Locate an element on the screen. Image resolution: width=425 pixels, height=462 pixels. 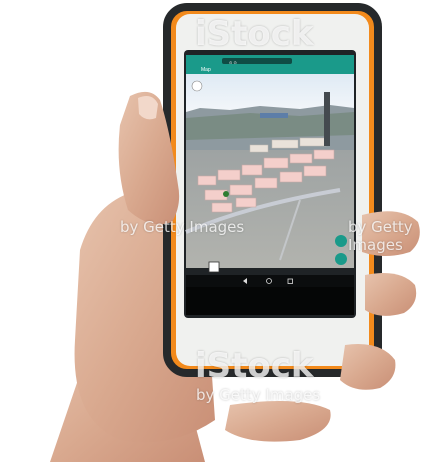
navigation-button-icon is located at coordinates (341, 241).